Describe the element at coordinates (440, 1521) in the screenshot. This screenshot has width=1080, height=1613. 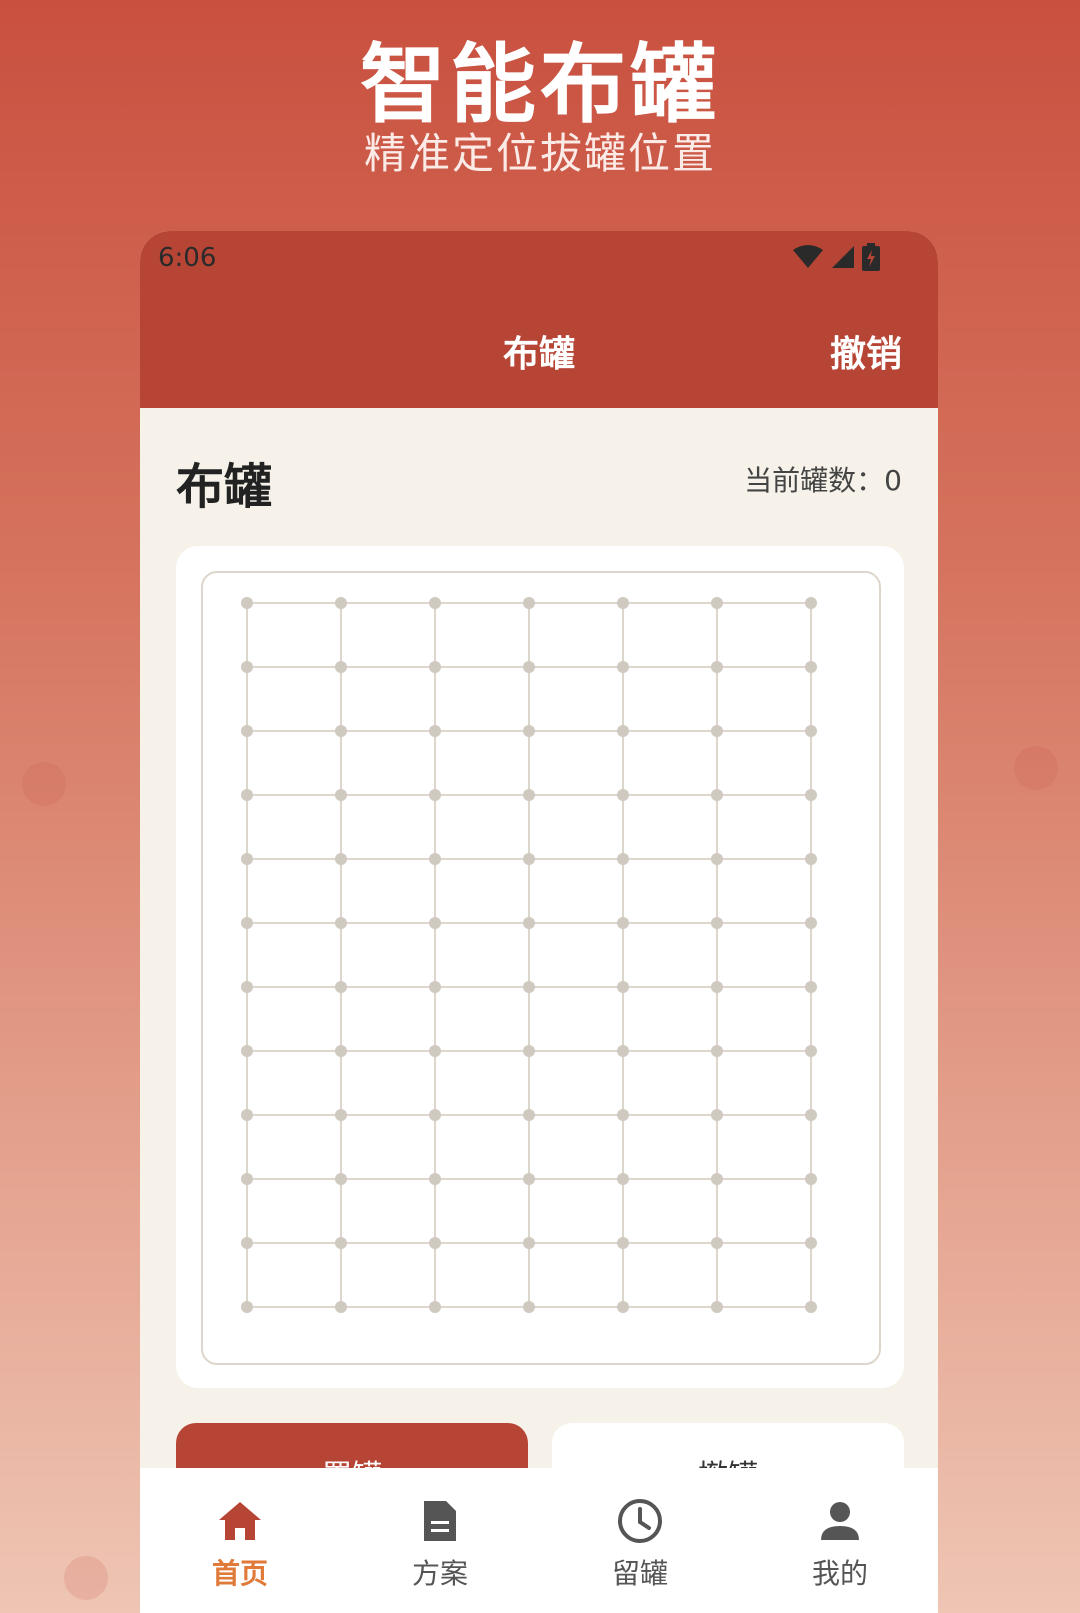
I see `document-icon` at that location.